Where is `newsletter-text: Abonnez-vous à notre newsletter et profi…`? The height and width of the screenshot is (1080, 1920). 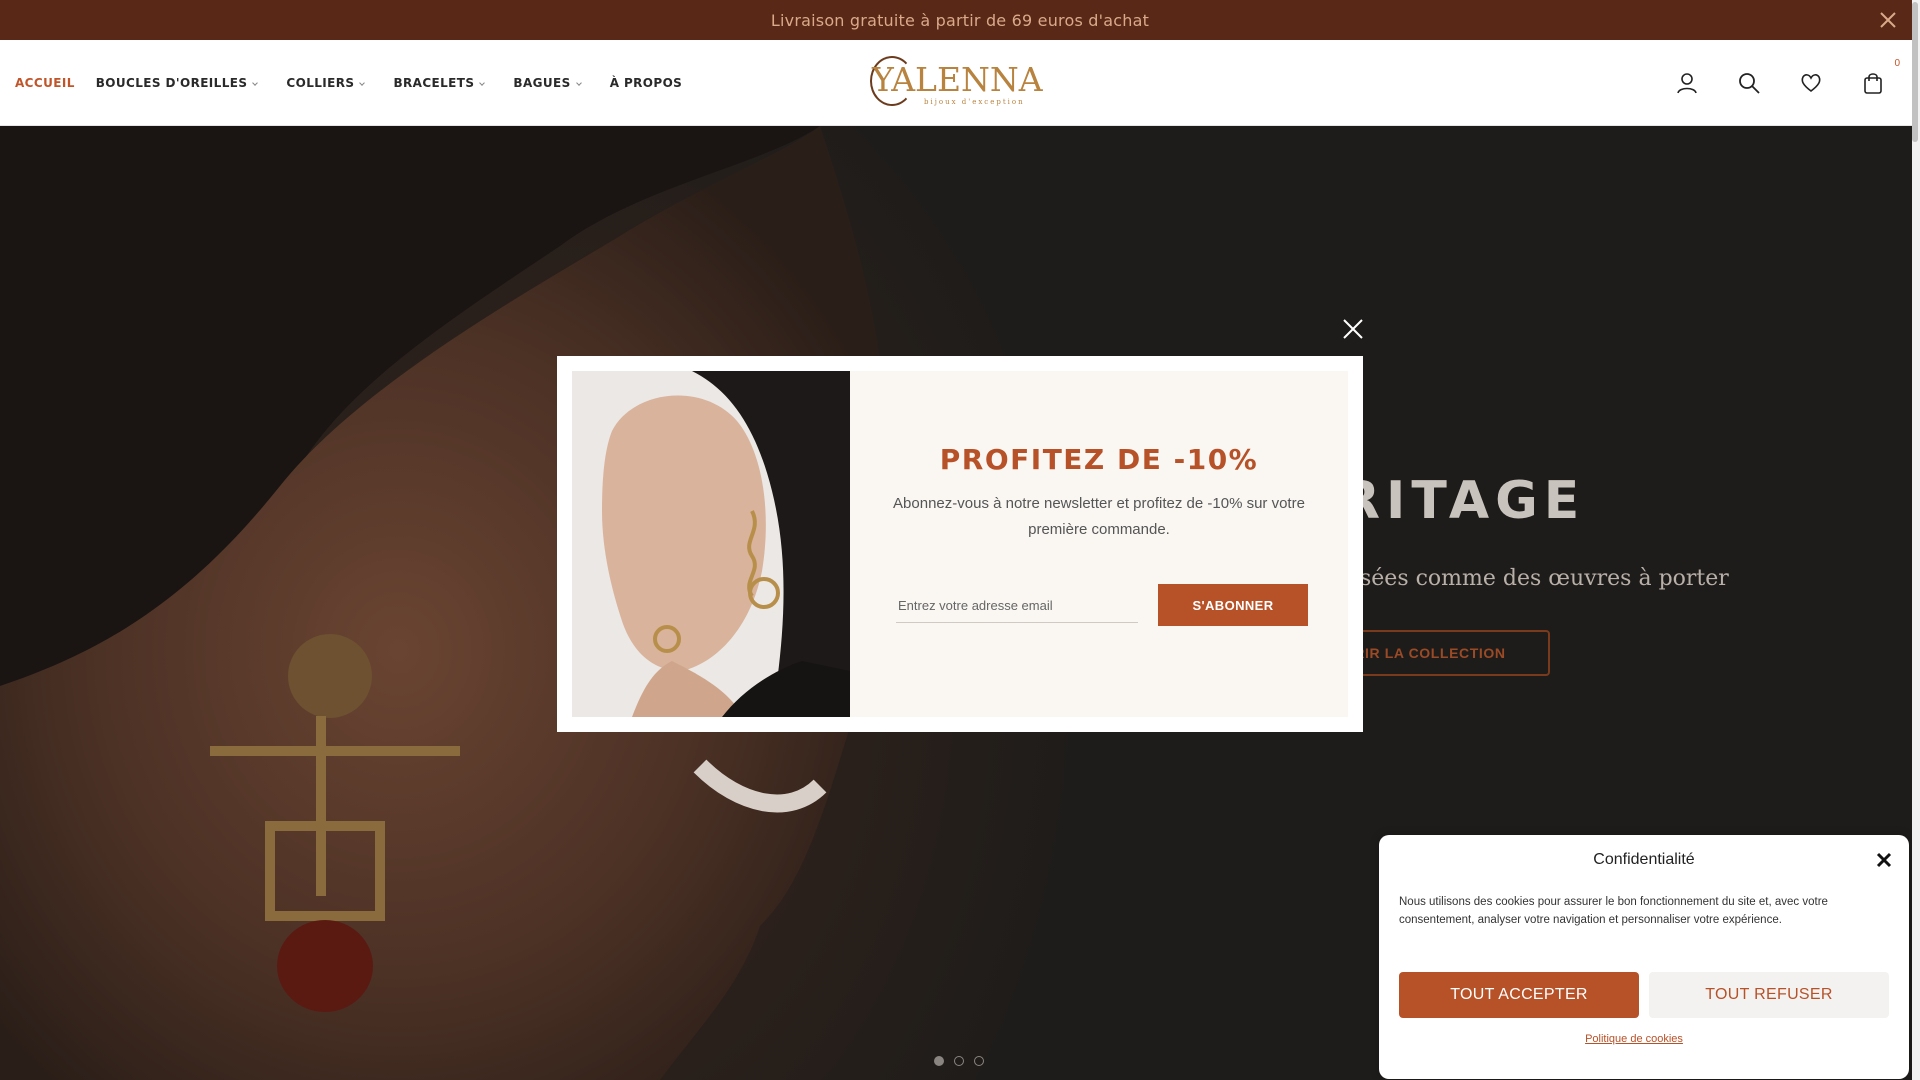 newsletter-text: Abonnez-vous à notre newsletter et profi… is located at coordinates (1099, 516).